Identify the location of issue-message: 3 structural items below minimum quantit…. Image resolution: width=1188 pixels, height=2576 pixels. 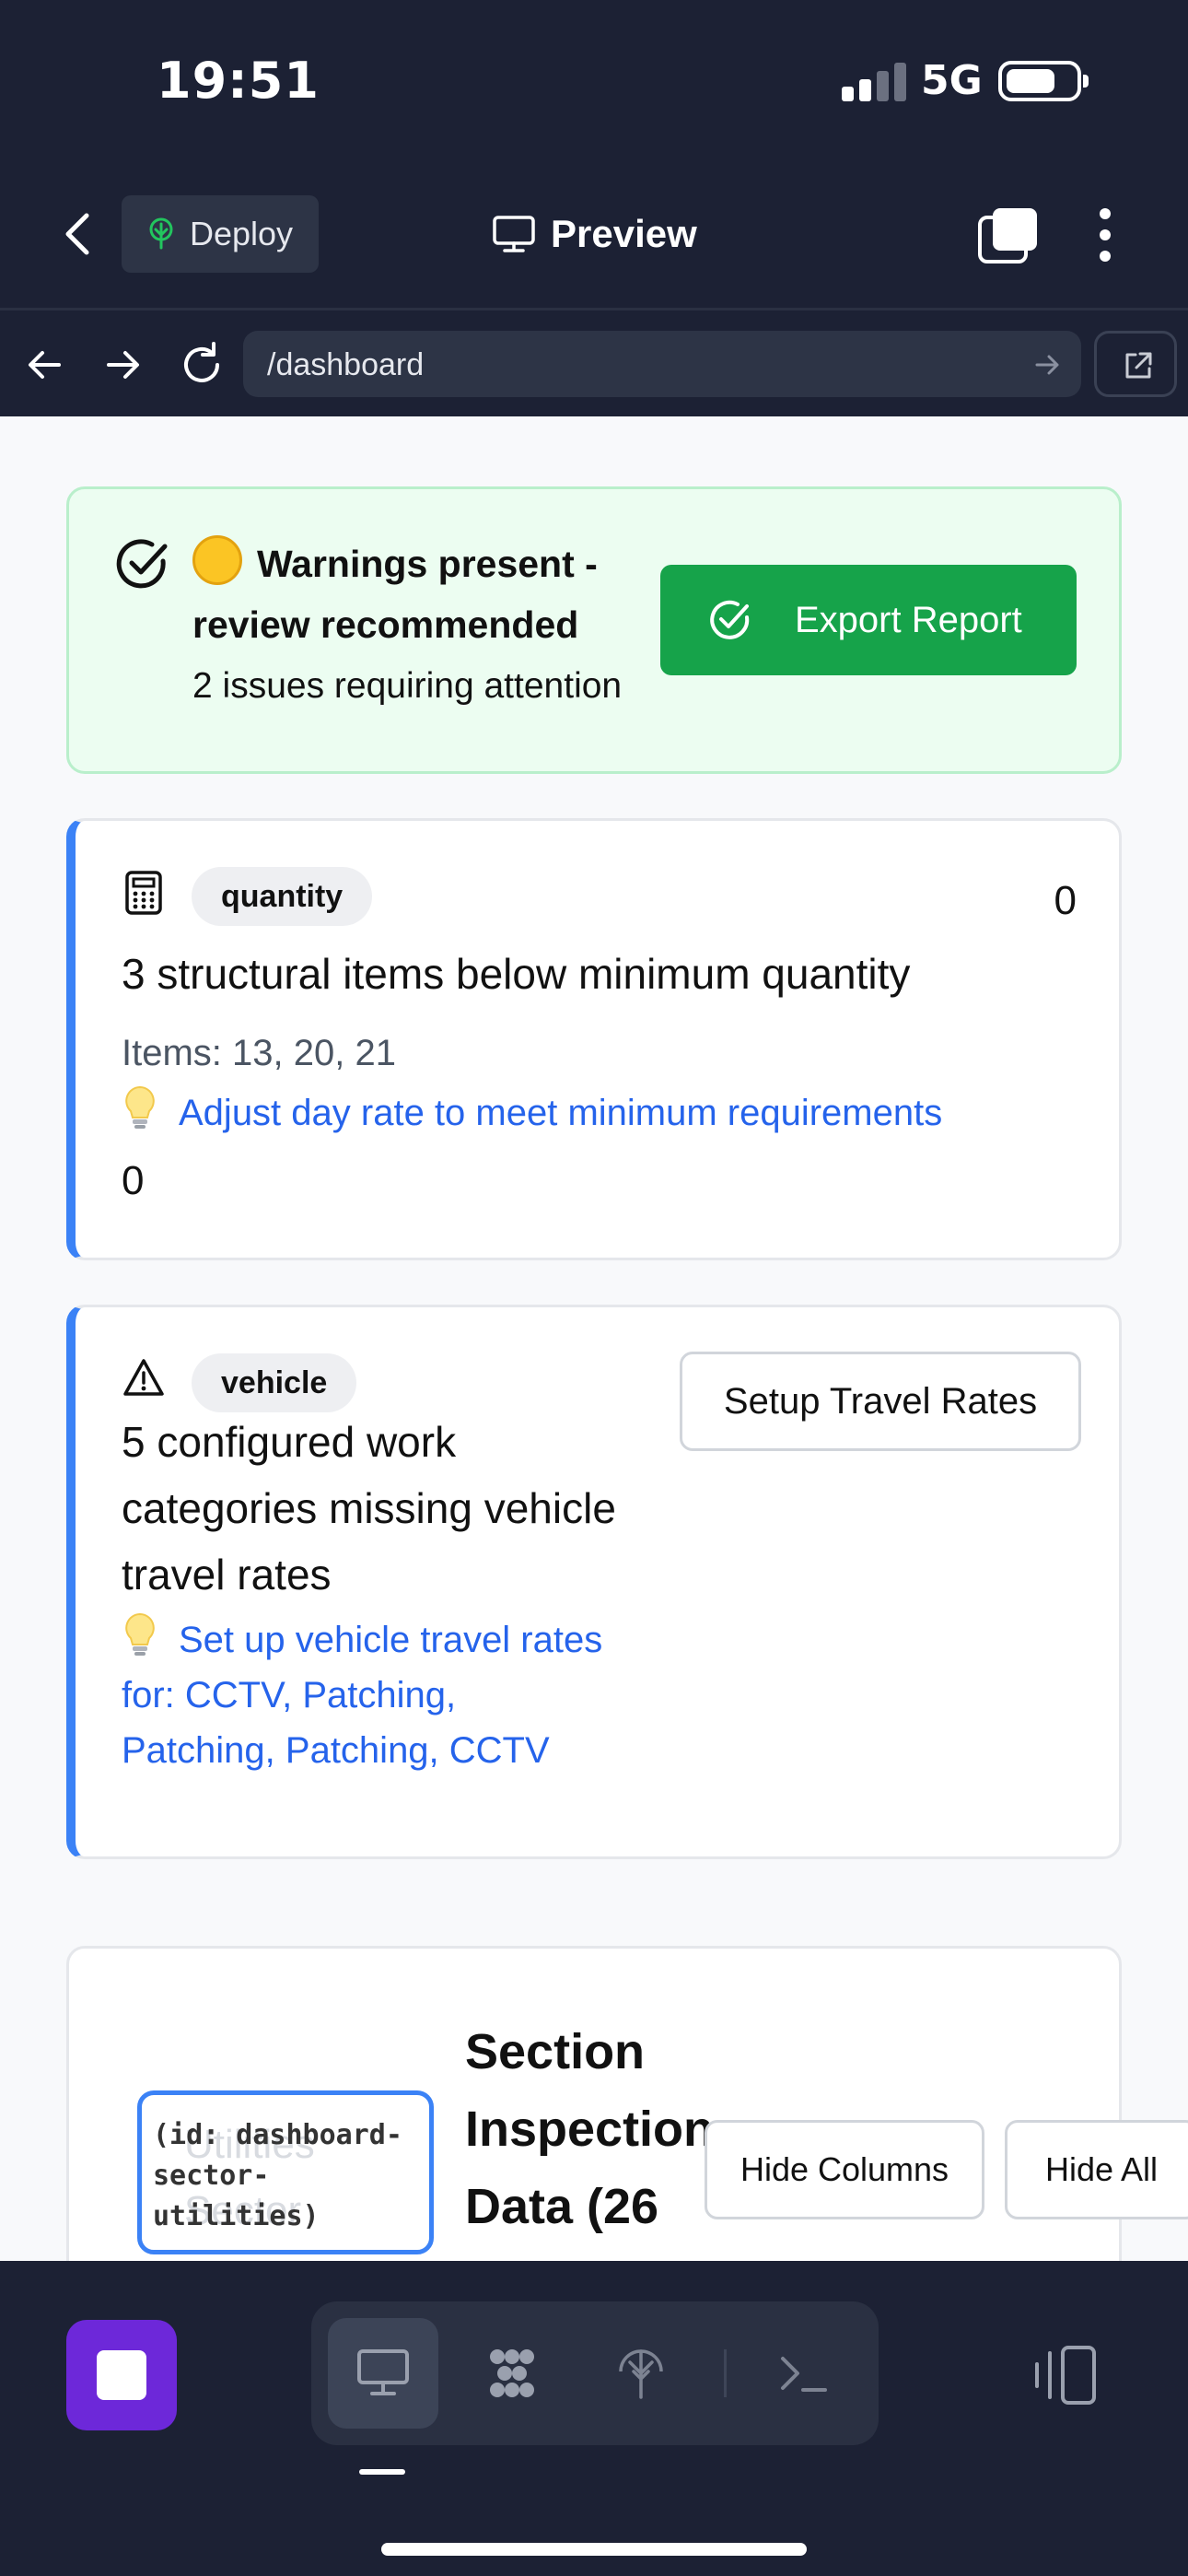
(516, 974).